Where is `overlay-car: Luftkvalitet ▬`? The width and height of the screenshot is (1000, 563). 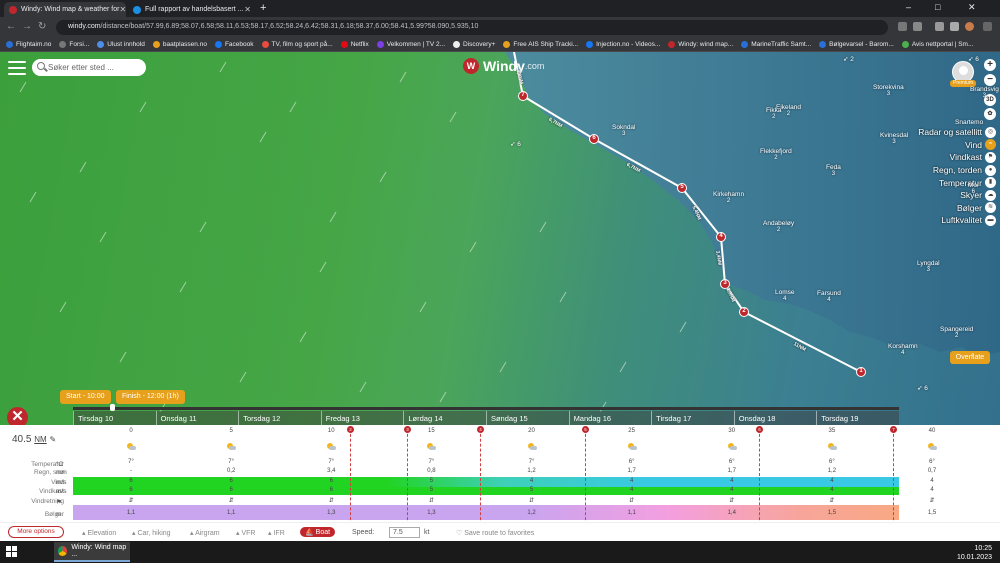 overlay-car: Luftkvalitet ▬ is located at coordinates (952, 220).